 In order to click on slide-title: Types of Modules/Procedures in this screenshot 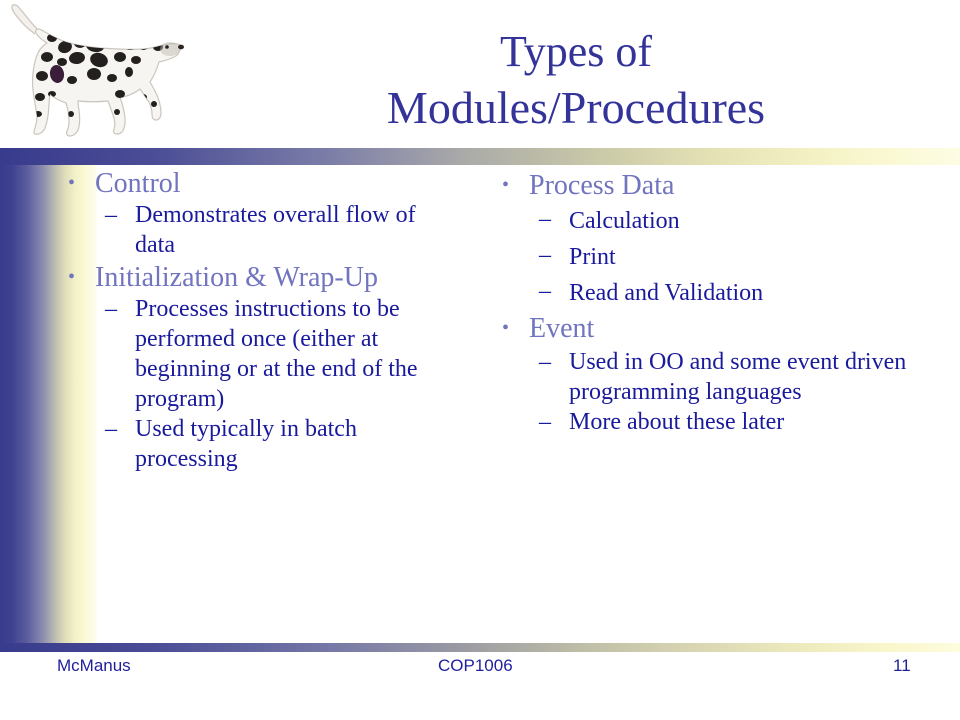, I will do `click(576, 84)`.